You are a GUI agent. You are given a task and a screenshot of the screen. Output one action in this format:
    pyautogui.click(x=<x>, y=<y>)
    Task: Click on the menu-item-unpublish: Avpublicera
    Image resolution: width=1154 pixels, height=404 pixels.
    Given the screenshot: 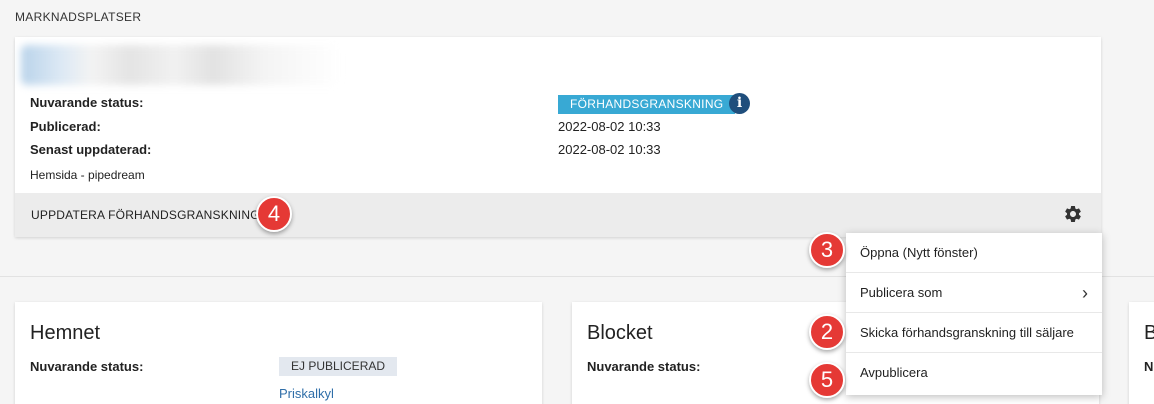 What is the action you would take?
    pyautogui.click(x=974, y=373)
    